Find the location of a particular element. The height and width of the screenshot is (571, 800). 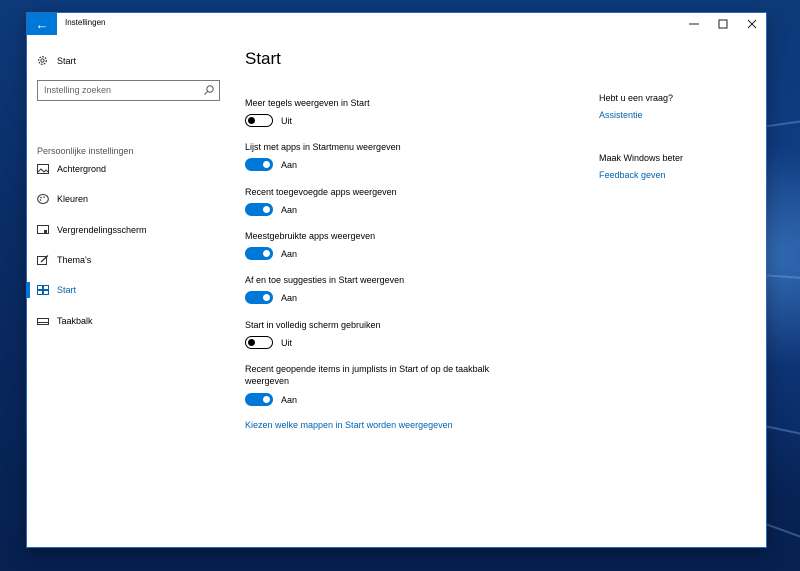

improve-heading: Maak Windows beter is located at coordinates (641, 158).